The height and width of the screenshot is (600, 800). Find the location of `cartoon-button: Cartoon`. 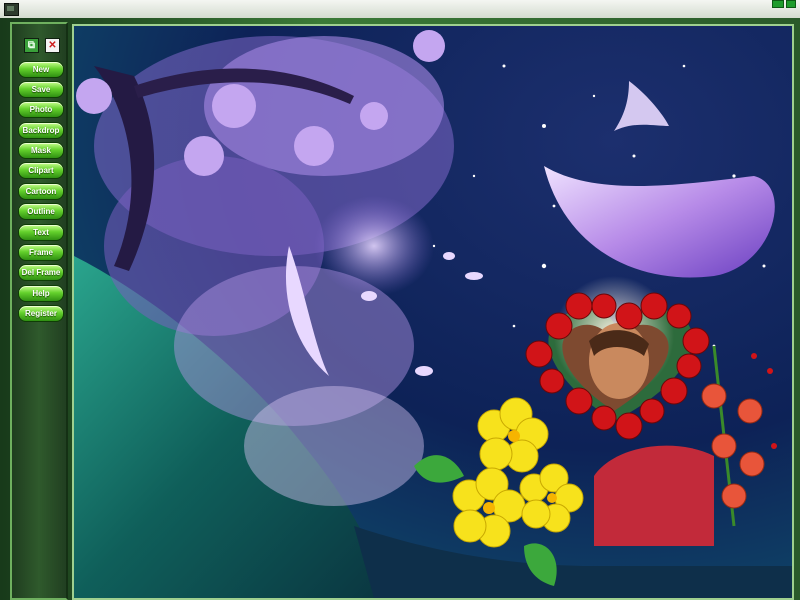

cartoon-button: Cartoon is located at coordinates (41, 191).